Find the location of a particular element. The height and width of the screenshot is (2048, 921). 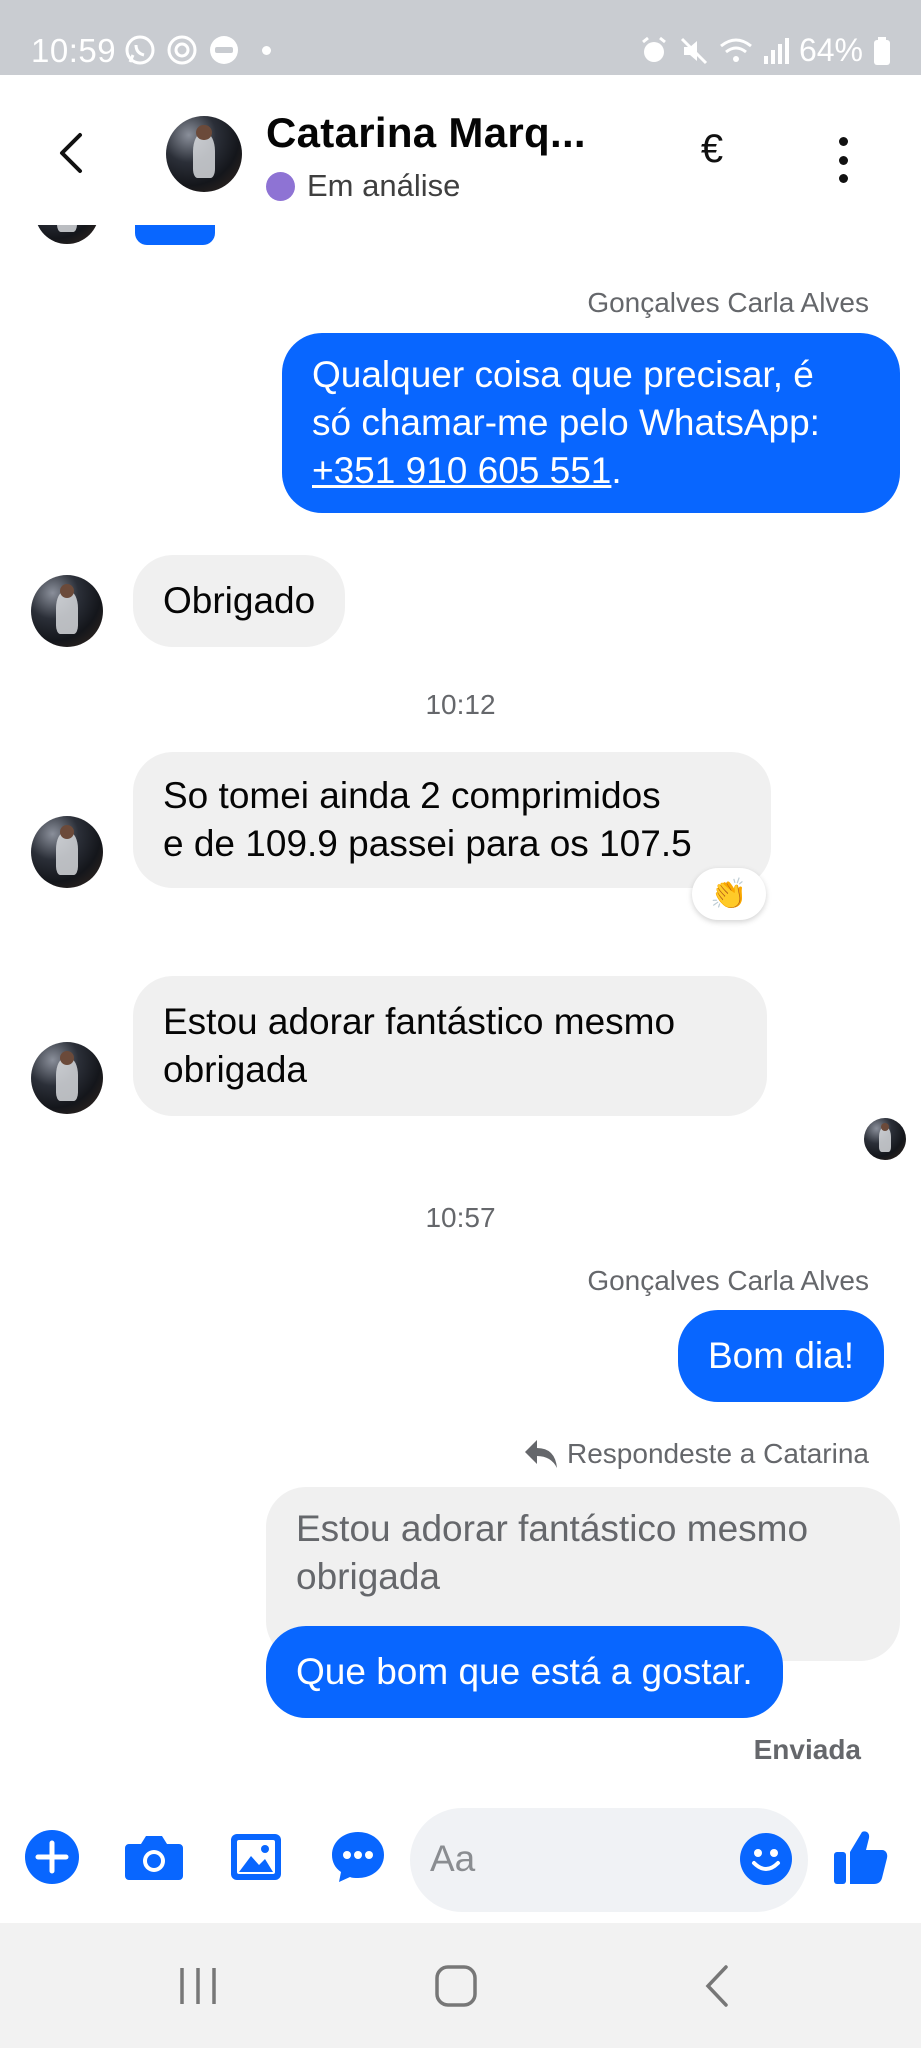

gallery-button is located at coordinates (256, 1857).